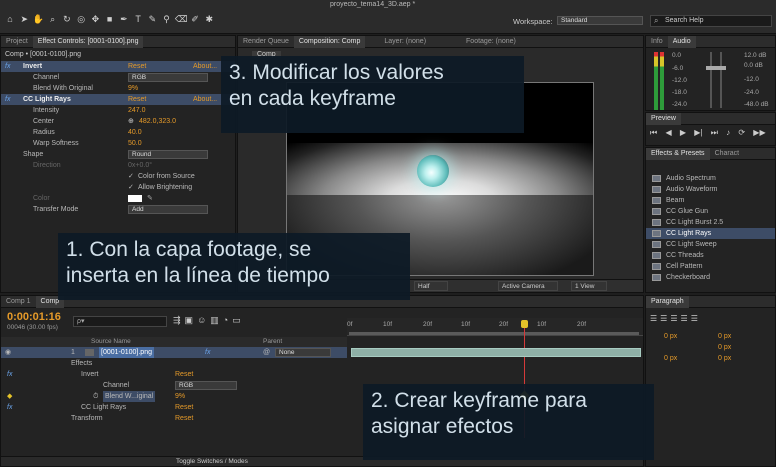 This screenshot has height=467, width=776. Describe the element at coordinates (668, 132) in the screenshot. I see `prev-frame-icon: ◀` at that location.